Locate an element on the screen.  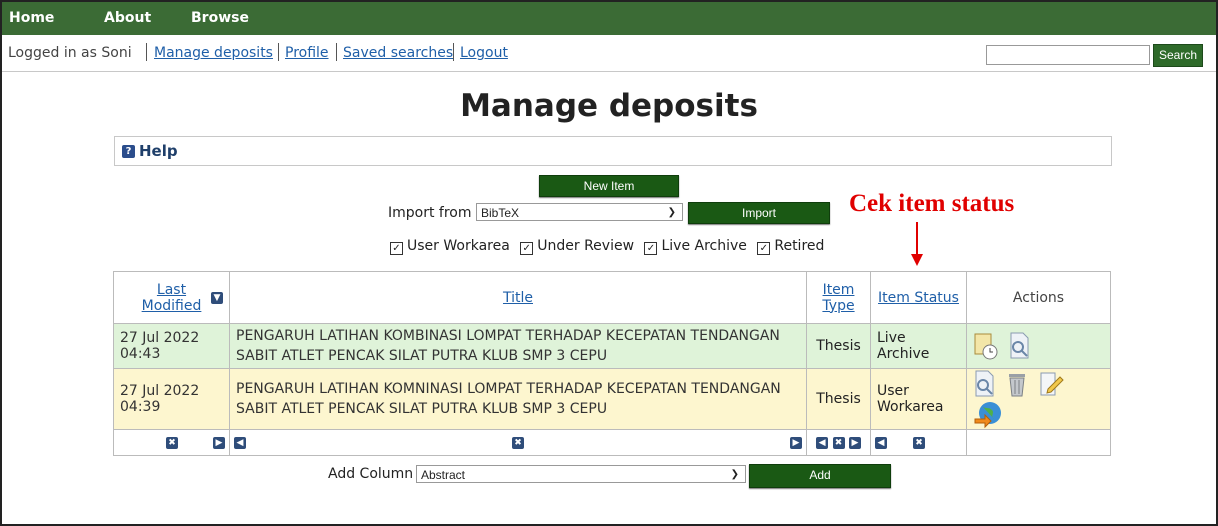
column-controls-row: ✖ ▶ ◀ ✖ ▶ ◀ ✖ ▶ ◀ ✖ is located at coordinates (612, 442).